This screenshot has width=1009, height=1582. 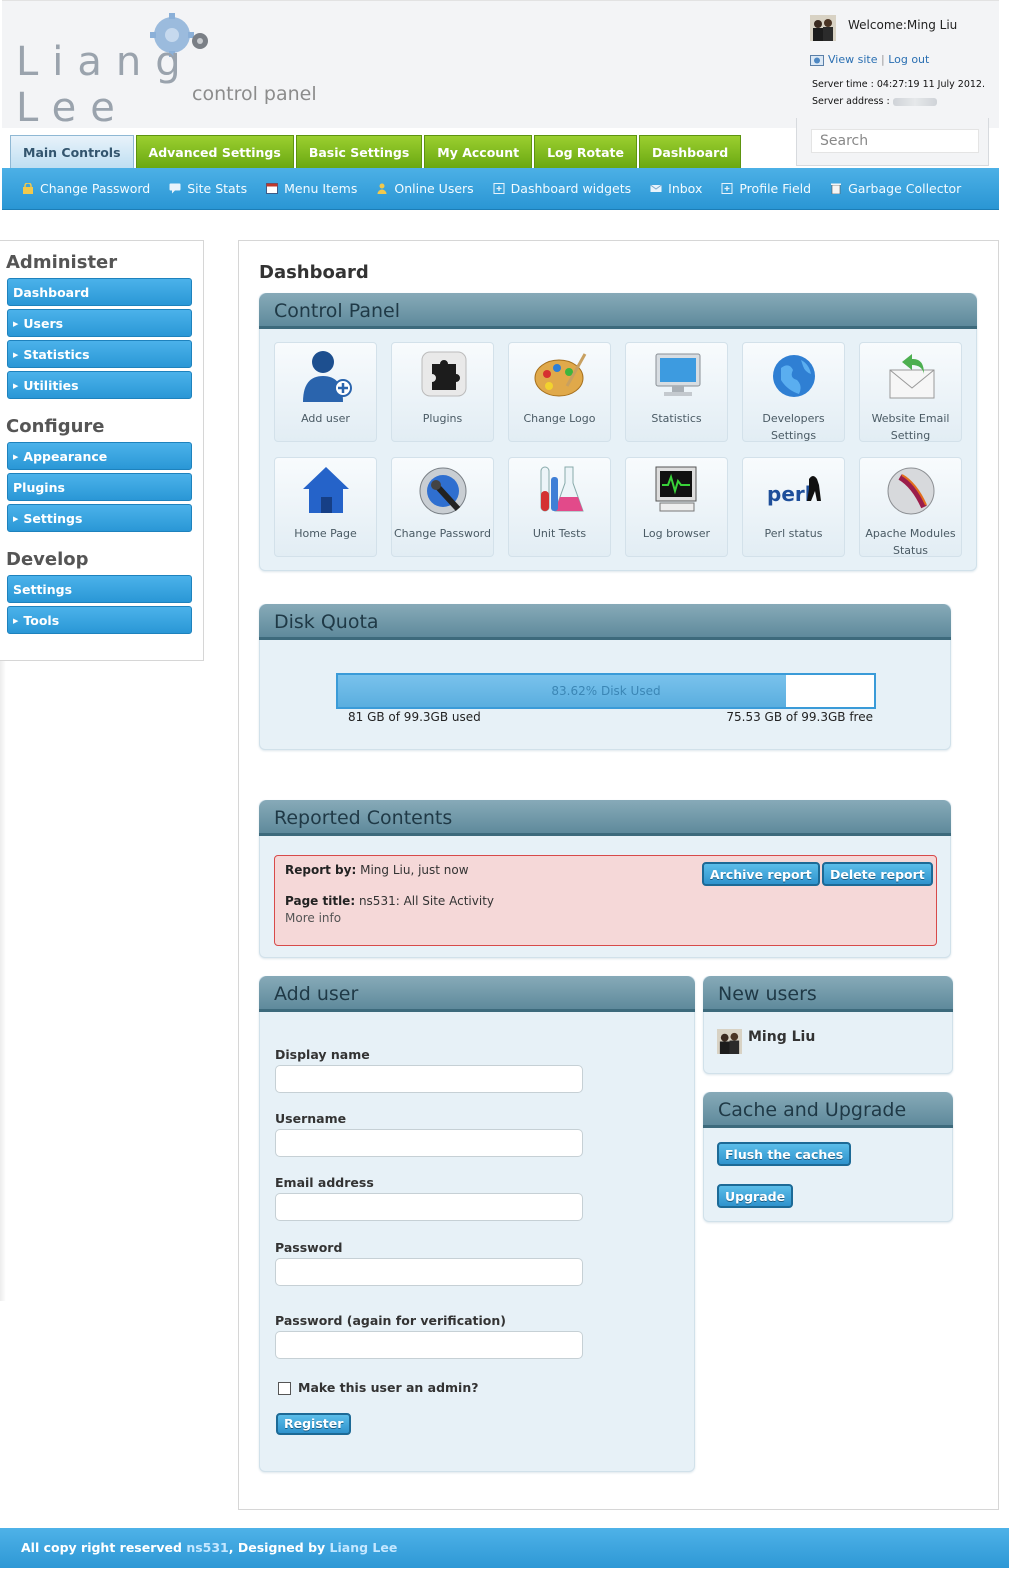 I want to click on make-admin-label: Make this user an admin?, so click(x=388, y=1387).